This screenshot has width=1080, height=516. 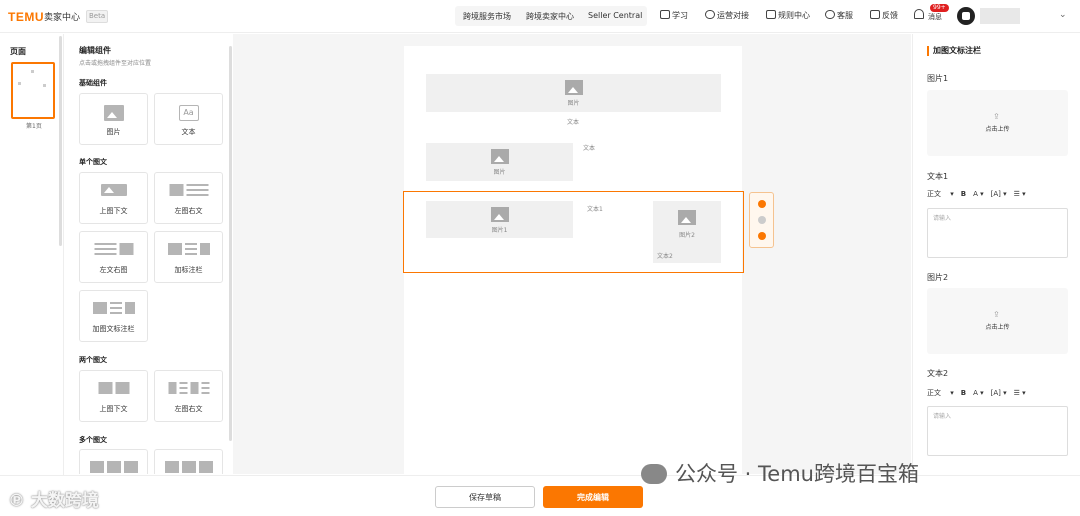 I want to click on component-double-top-bottom: 上图下文, so click(x=113, y=396).